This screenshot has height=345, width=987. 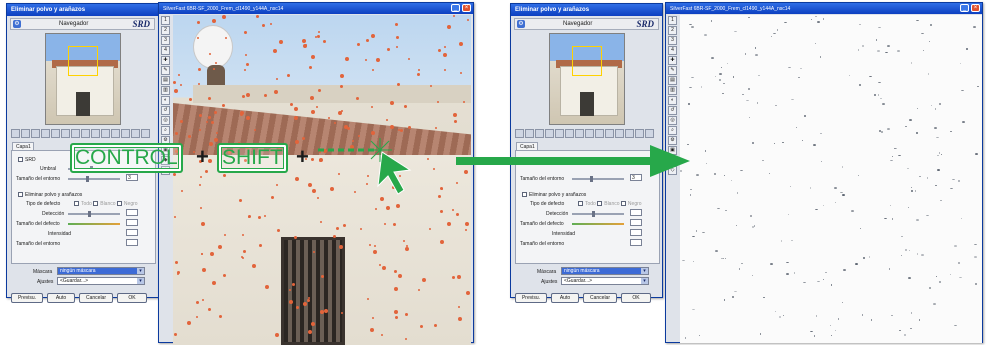 What do you see at coordinates (672, 170) in the screenshot?
I see `tool-icon: ◇` at bounding box center [672, 170].